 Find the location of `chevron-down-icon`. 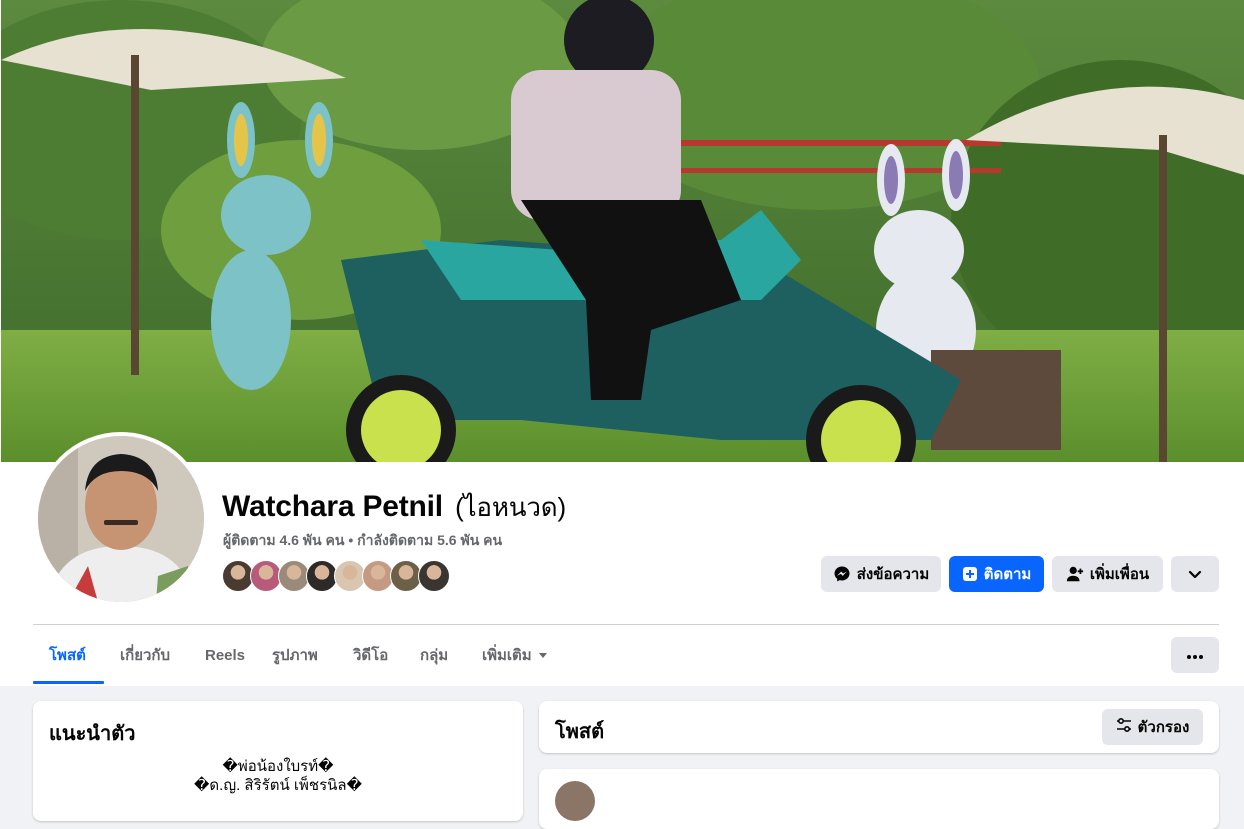

chevron-down-icon is located at coordinates (1195, 574).